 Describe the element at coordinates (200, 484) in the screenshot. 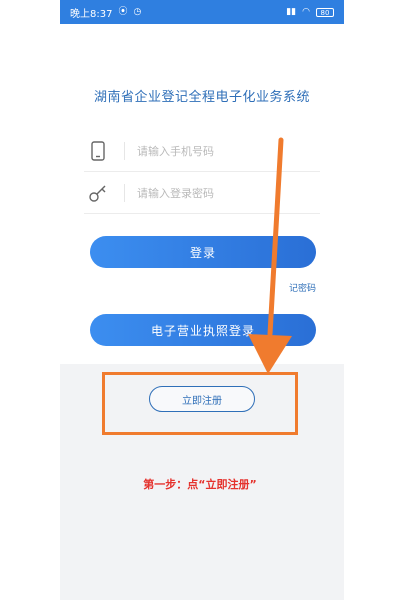

I see `annotation-caption: 第一步：点“立即注册”` at that location.